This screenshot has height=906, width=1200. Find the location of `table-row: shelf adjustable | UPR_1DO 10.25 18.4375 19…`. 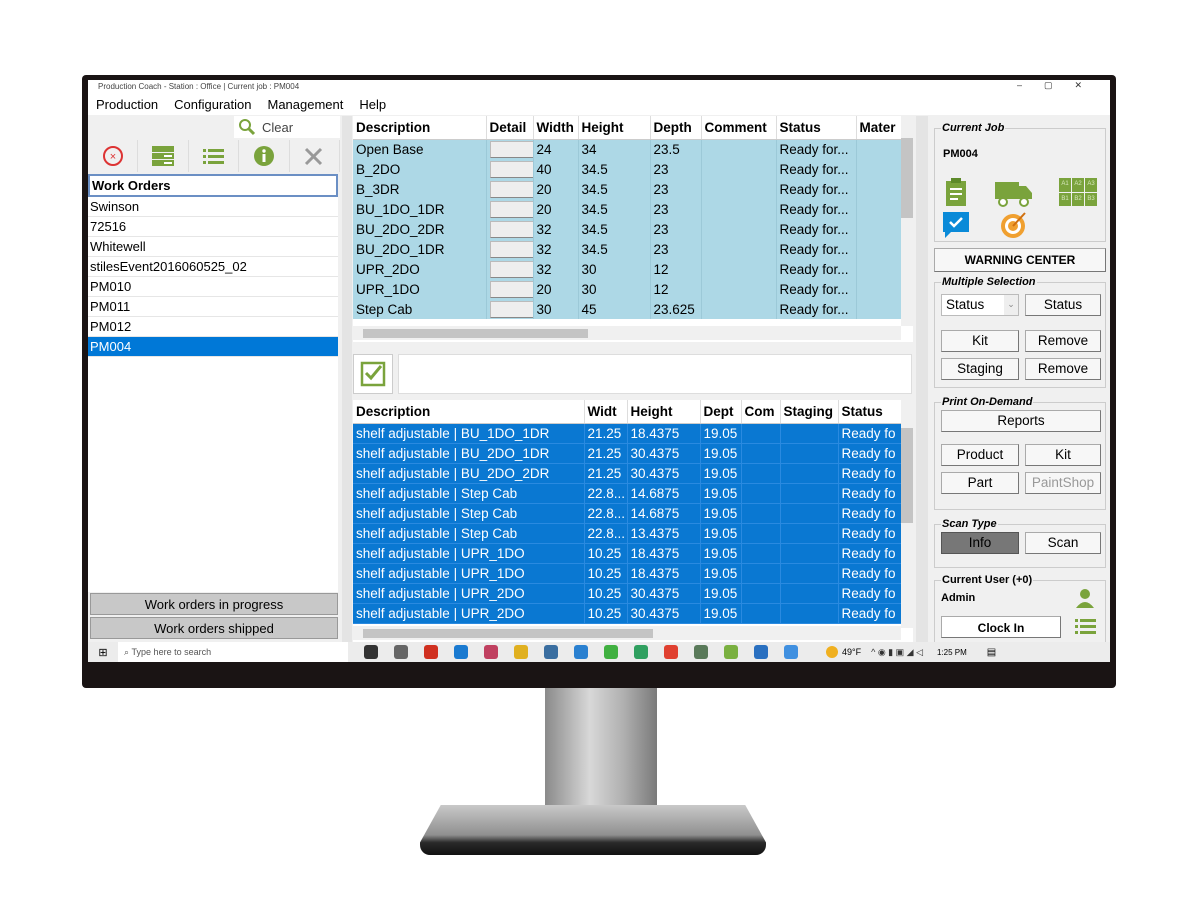

table-row: shelf adjustable | UPR_1DO 10.25 18.4375 19… is located at coordinates (627, 573).